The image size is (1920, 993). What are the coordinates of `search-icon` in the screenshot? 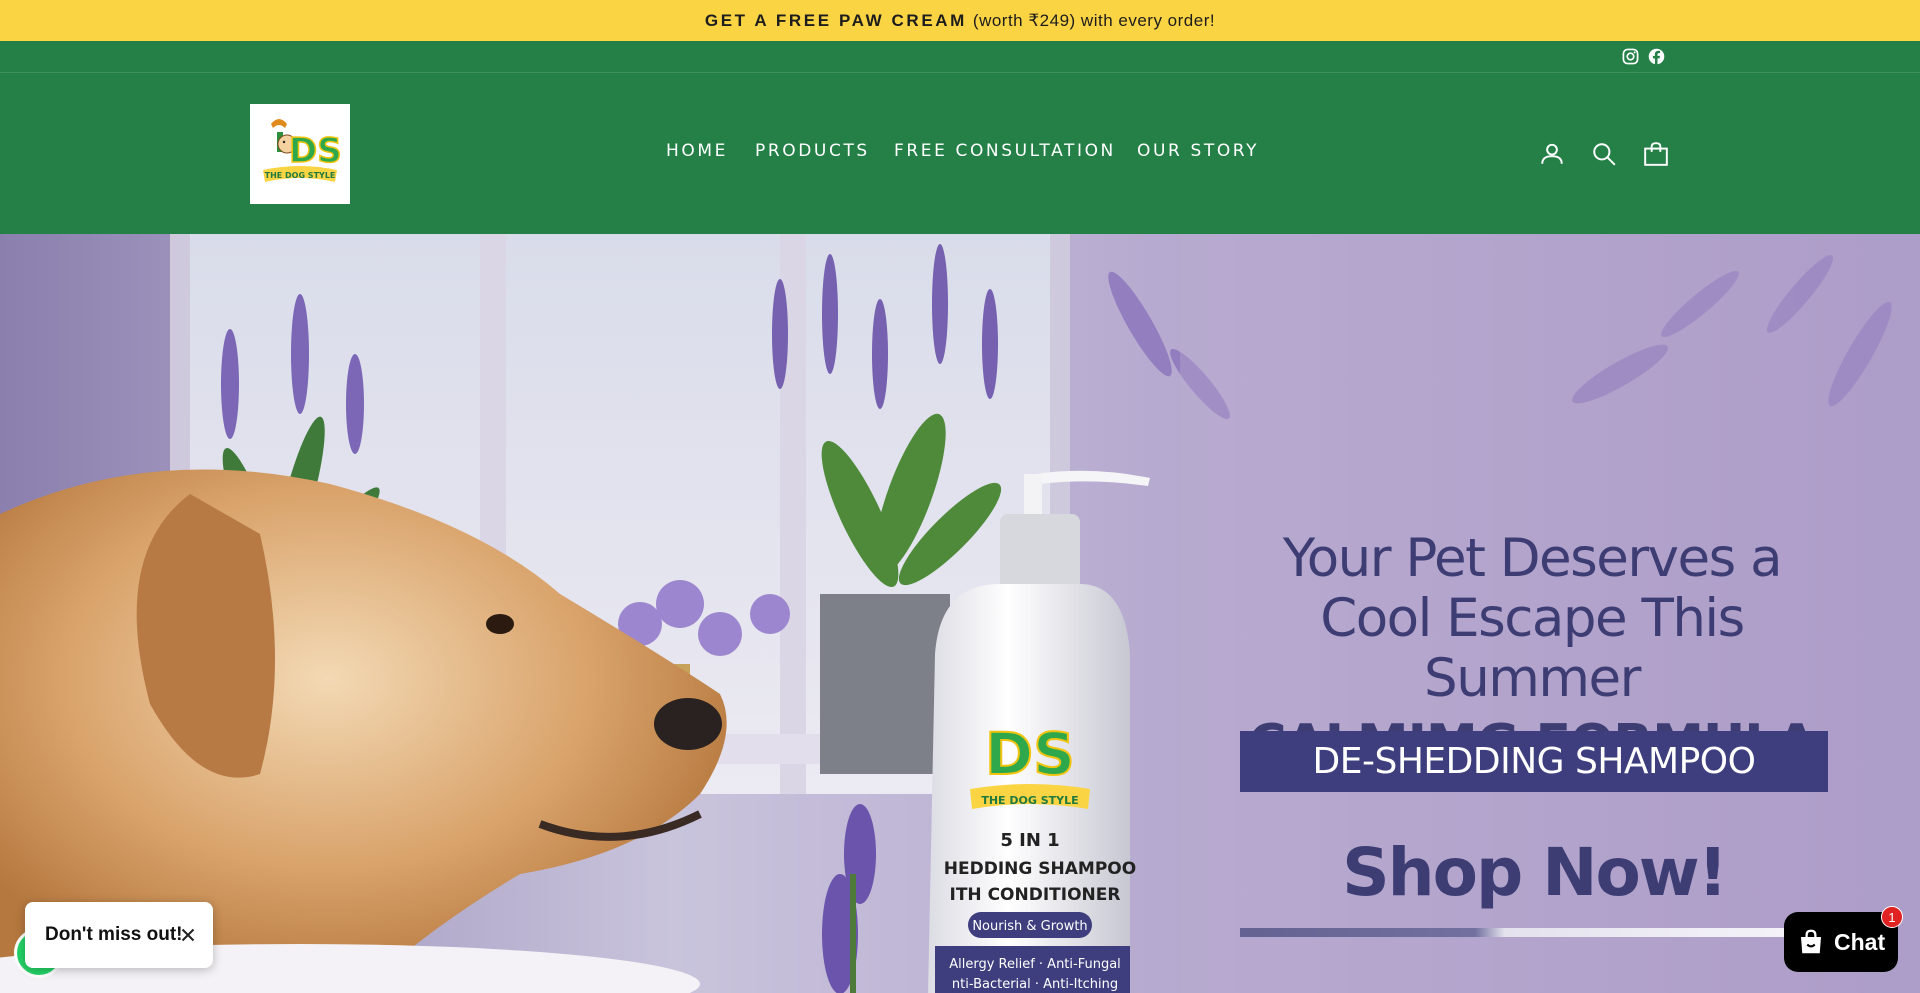 It's located at (1604, 154).